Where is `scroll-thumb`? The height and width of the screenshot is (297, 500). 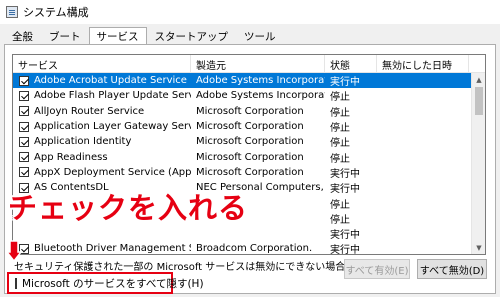
scroll-thumb is located at coordinates (479, 101).